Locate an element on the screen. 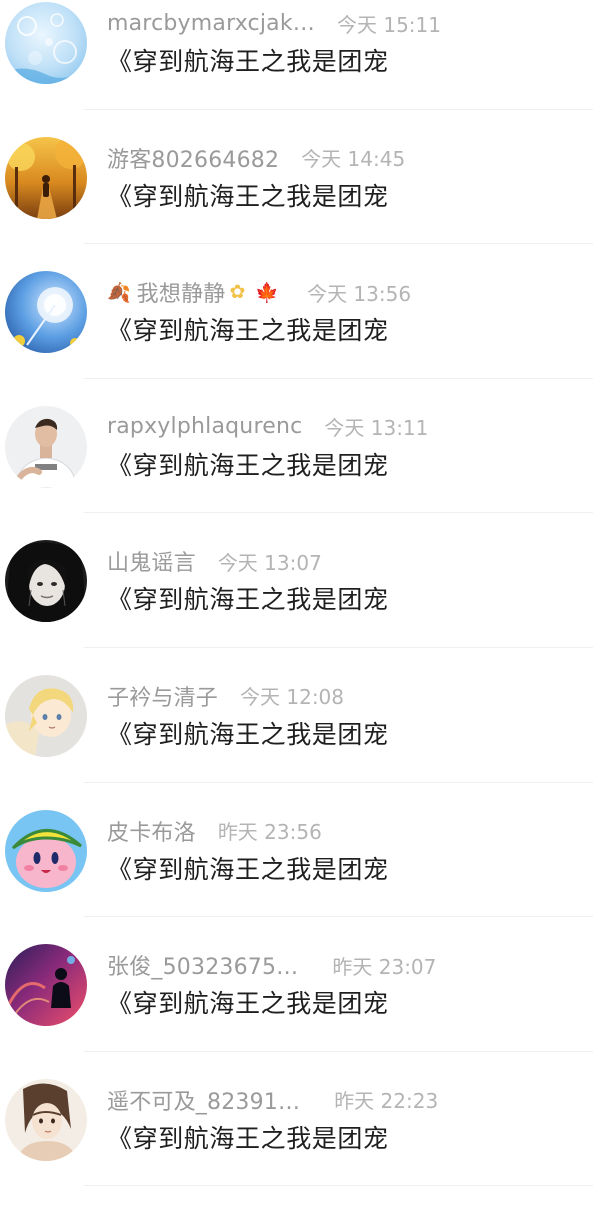 This screenshot has height=1211, width=613. username: 我想静静 is located at coordinates (181, 292).